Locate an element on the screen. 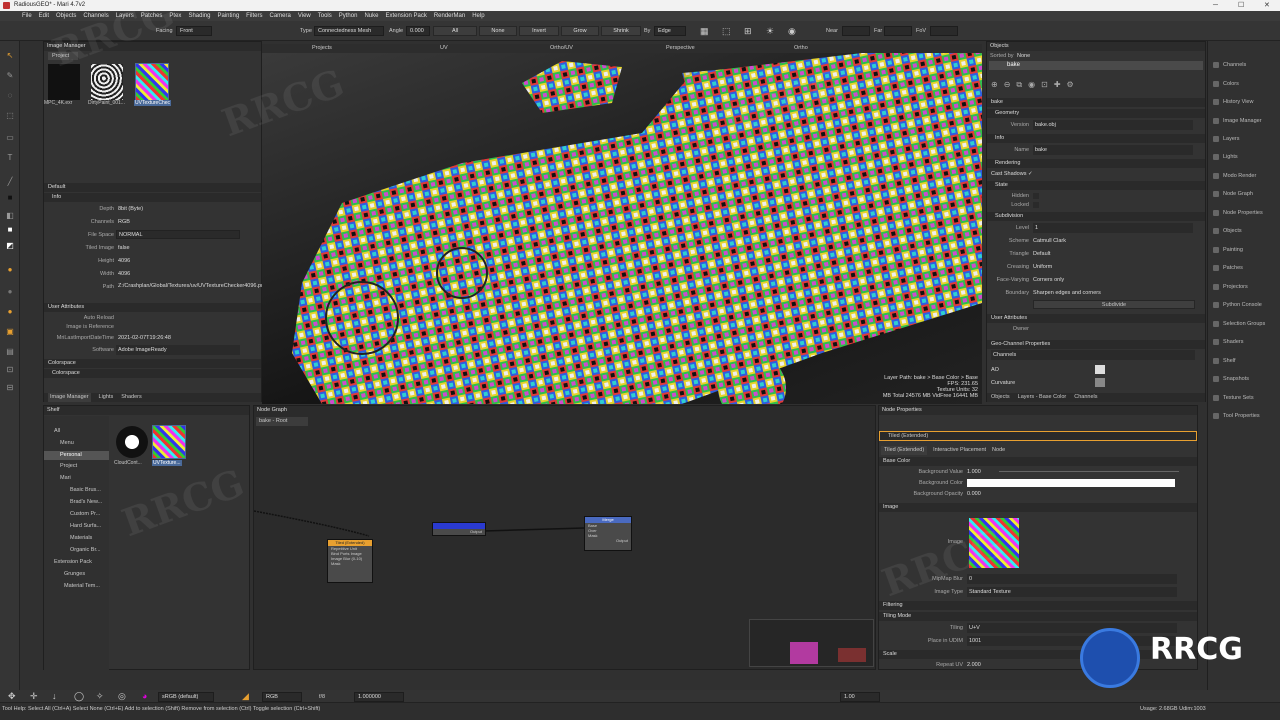  visibility-icon: ◉ is located at coordinates (1031, 86).